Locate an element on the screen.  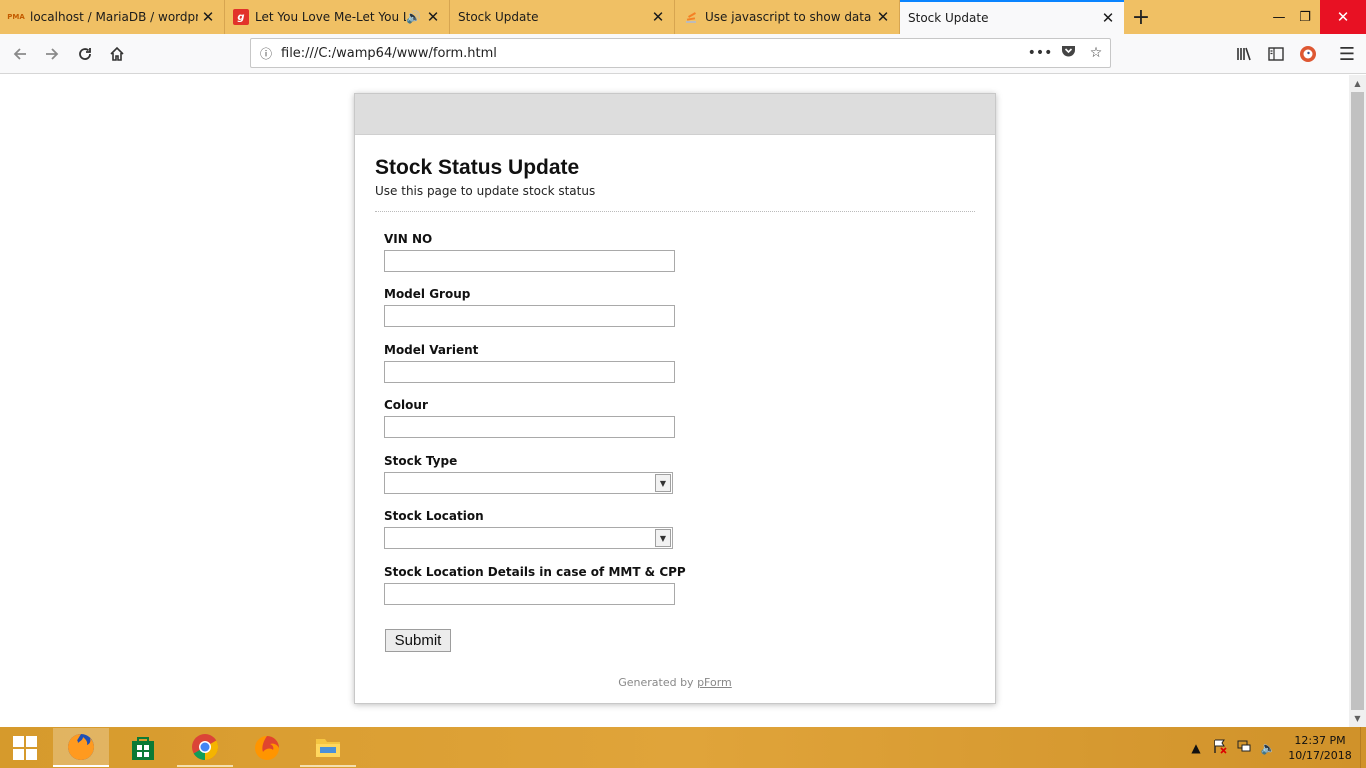
page-title: Stock Status Update is located at coordinates (477, 167).